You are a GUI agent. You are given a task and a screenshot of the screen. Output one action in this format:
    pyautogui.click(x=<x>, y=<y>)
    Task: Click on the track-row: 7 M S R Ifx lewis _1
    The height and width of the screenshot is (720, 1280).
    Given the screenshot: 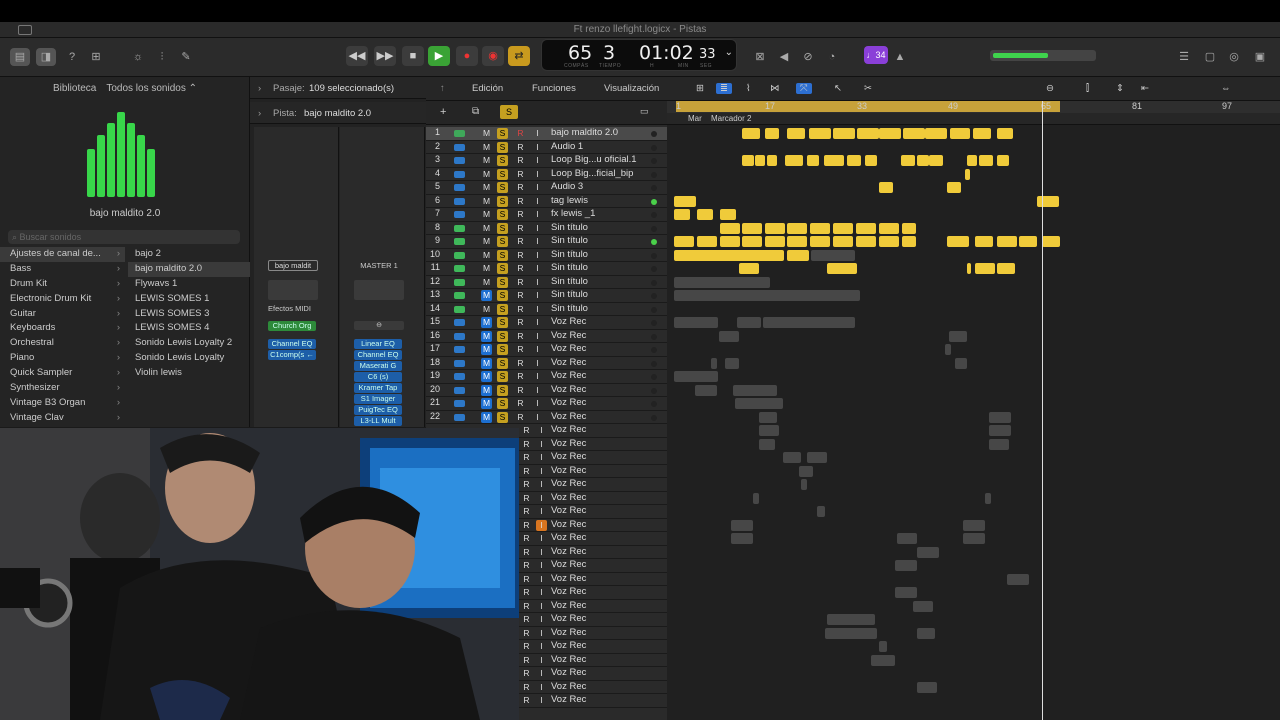 What is the action you would take?
    pyautogui.click(x=546, y=215)
    